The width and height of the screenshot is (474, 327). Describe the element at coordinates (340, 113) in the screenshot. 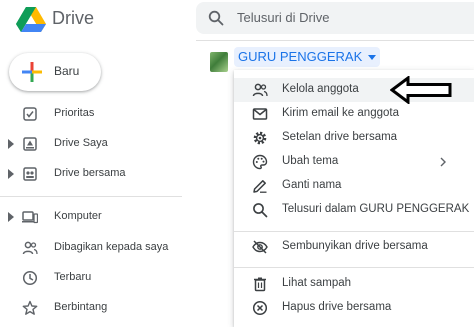

I see `menu-item-label: Kirim email ke anggota` at that location.